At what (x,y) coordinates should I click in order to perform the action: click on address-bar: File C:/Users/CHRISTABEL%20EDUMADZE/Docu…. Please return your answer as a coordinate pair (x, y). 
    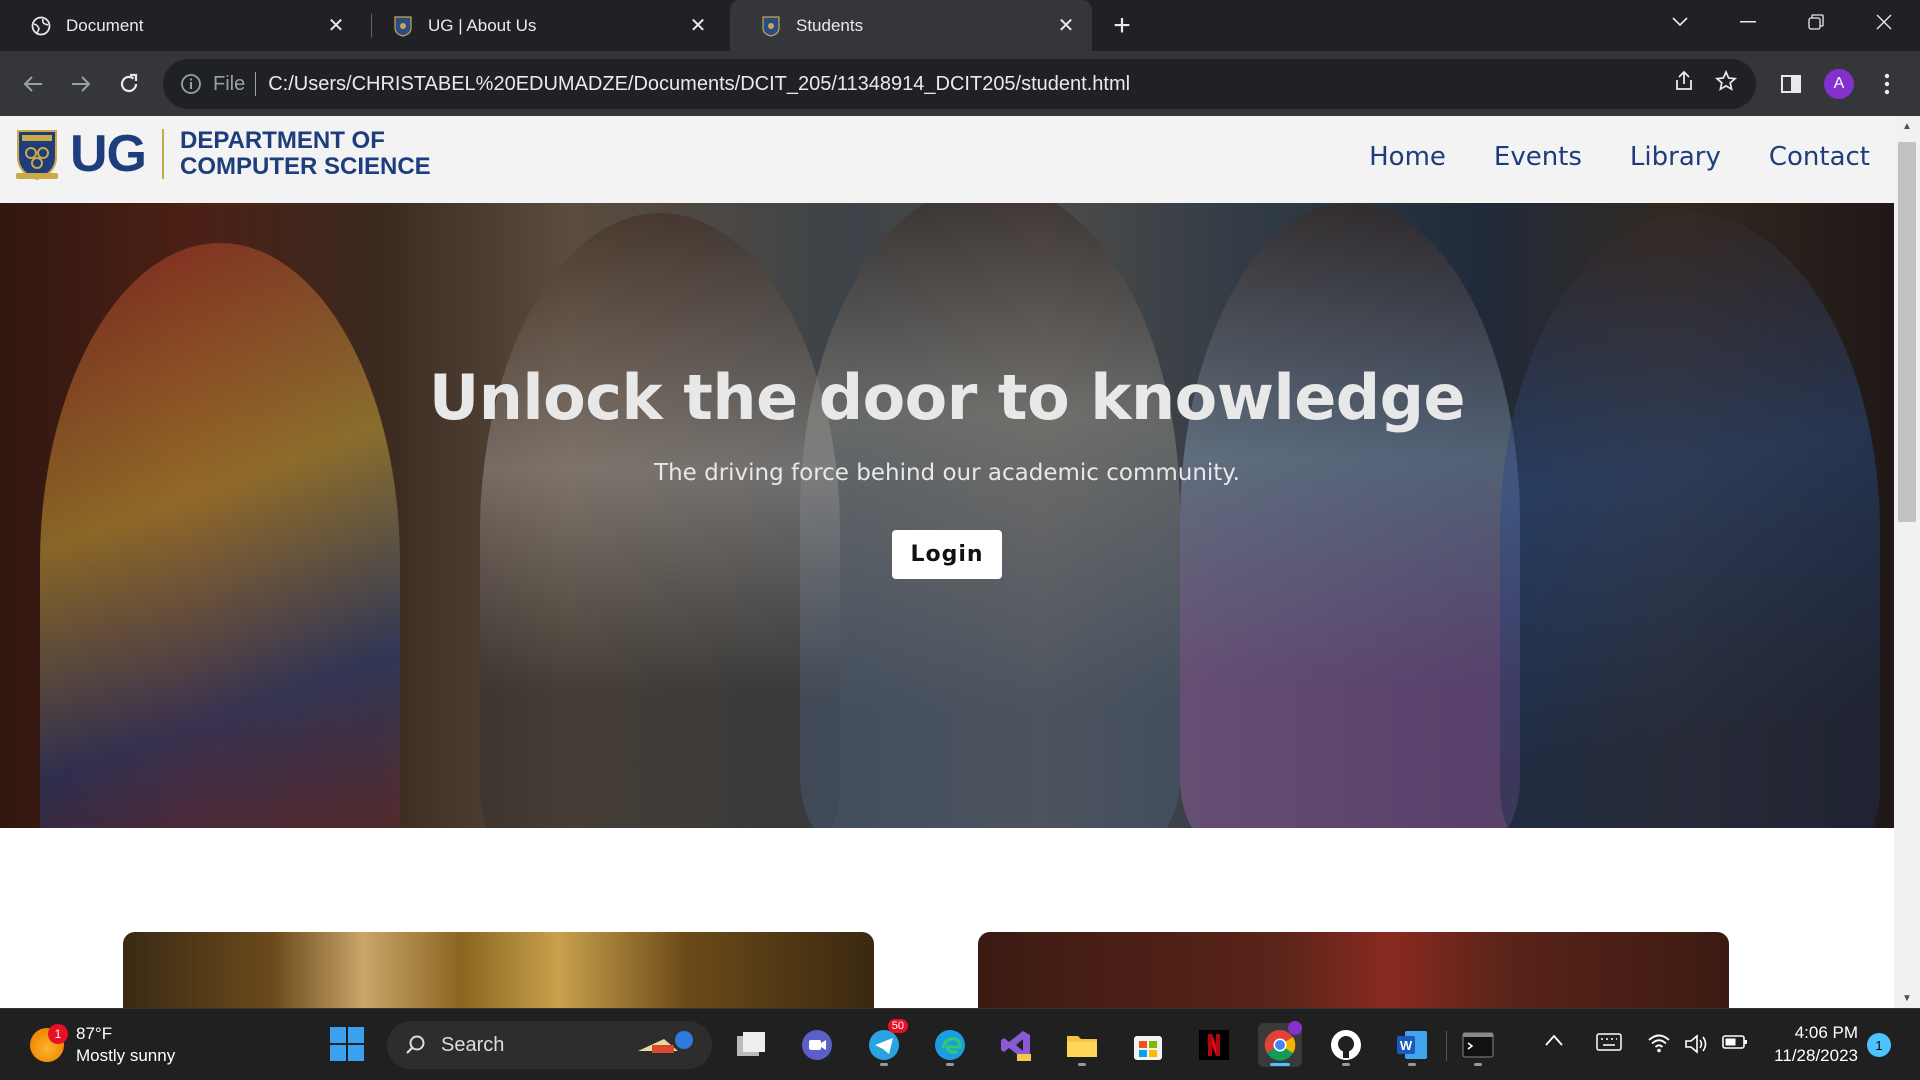
    Looking at the image, I should click on (959, 84).